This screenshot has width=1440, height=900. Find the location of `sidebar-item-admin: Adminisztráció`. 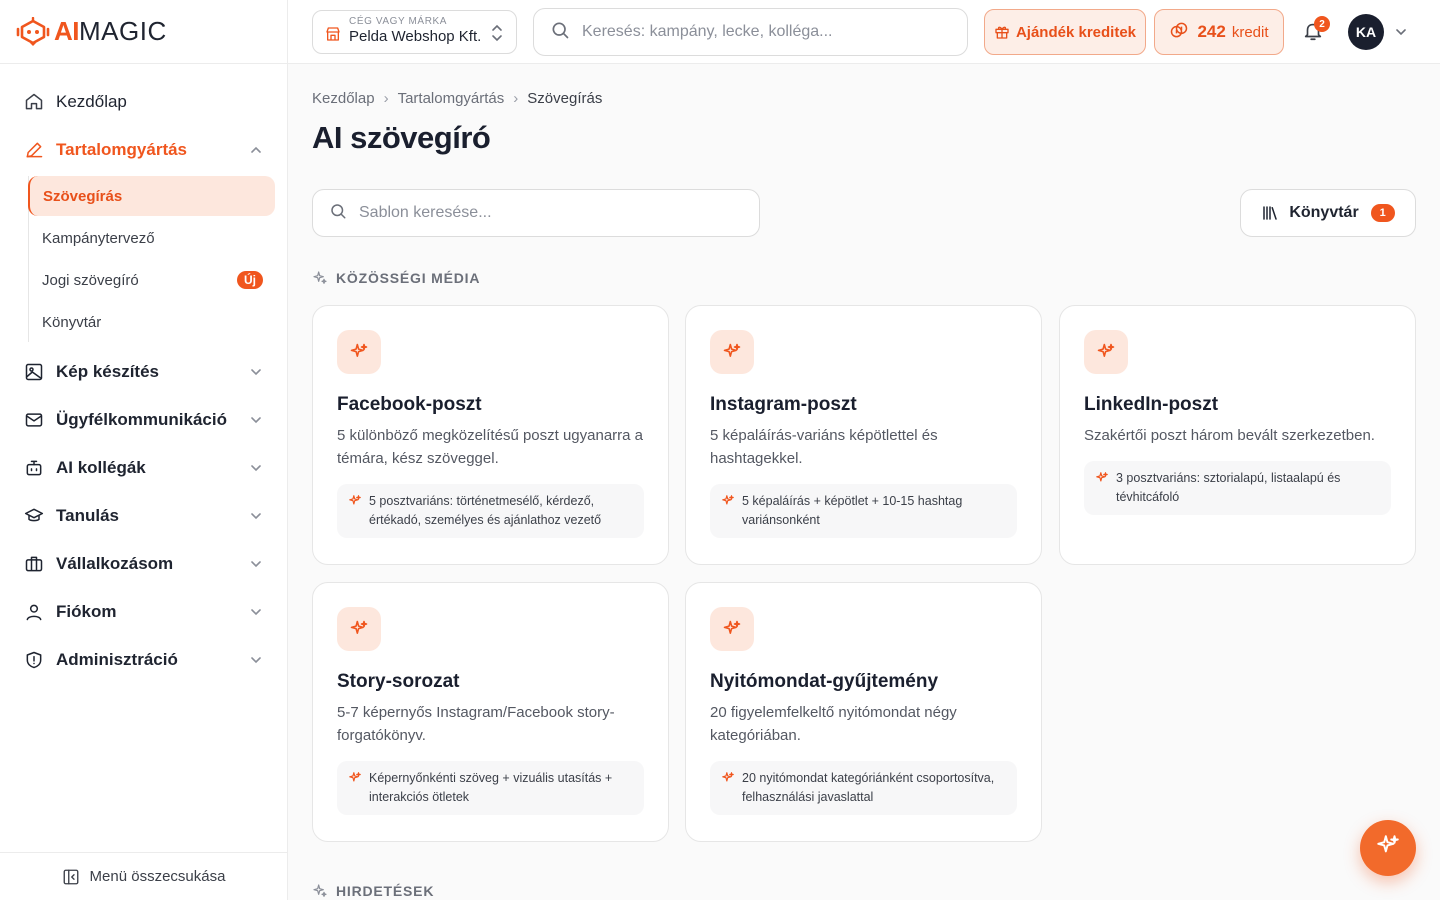

sidebar-item-admin: Adminisztráció is located at coordinates (143, 660).